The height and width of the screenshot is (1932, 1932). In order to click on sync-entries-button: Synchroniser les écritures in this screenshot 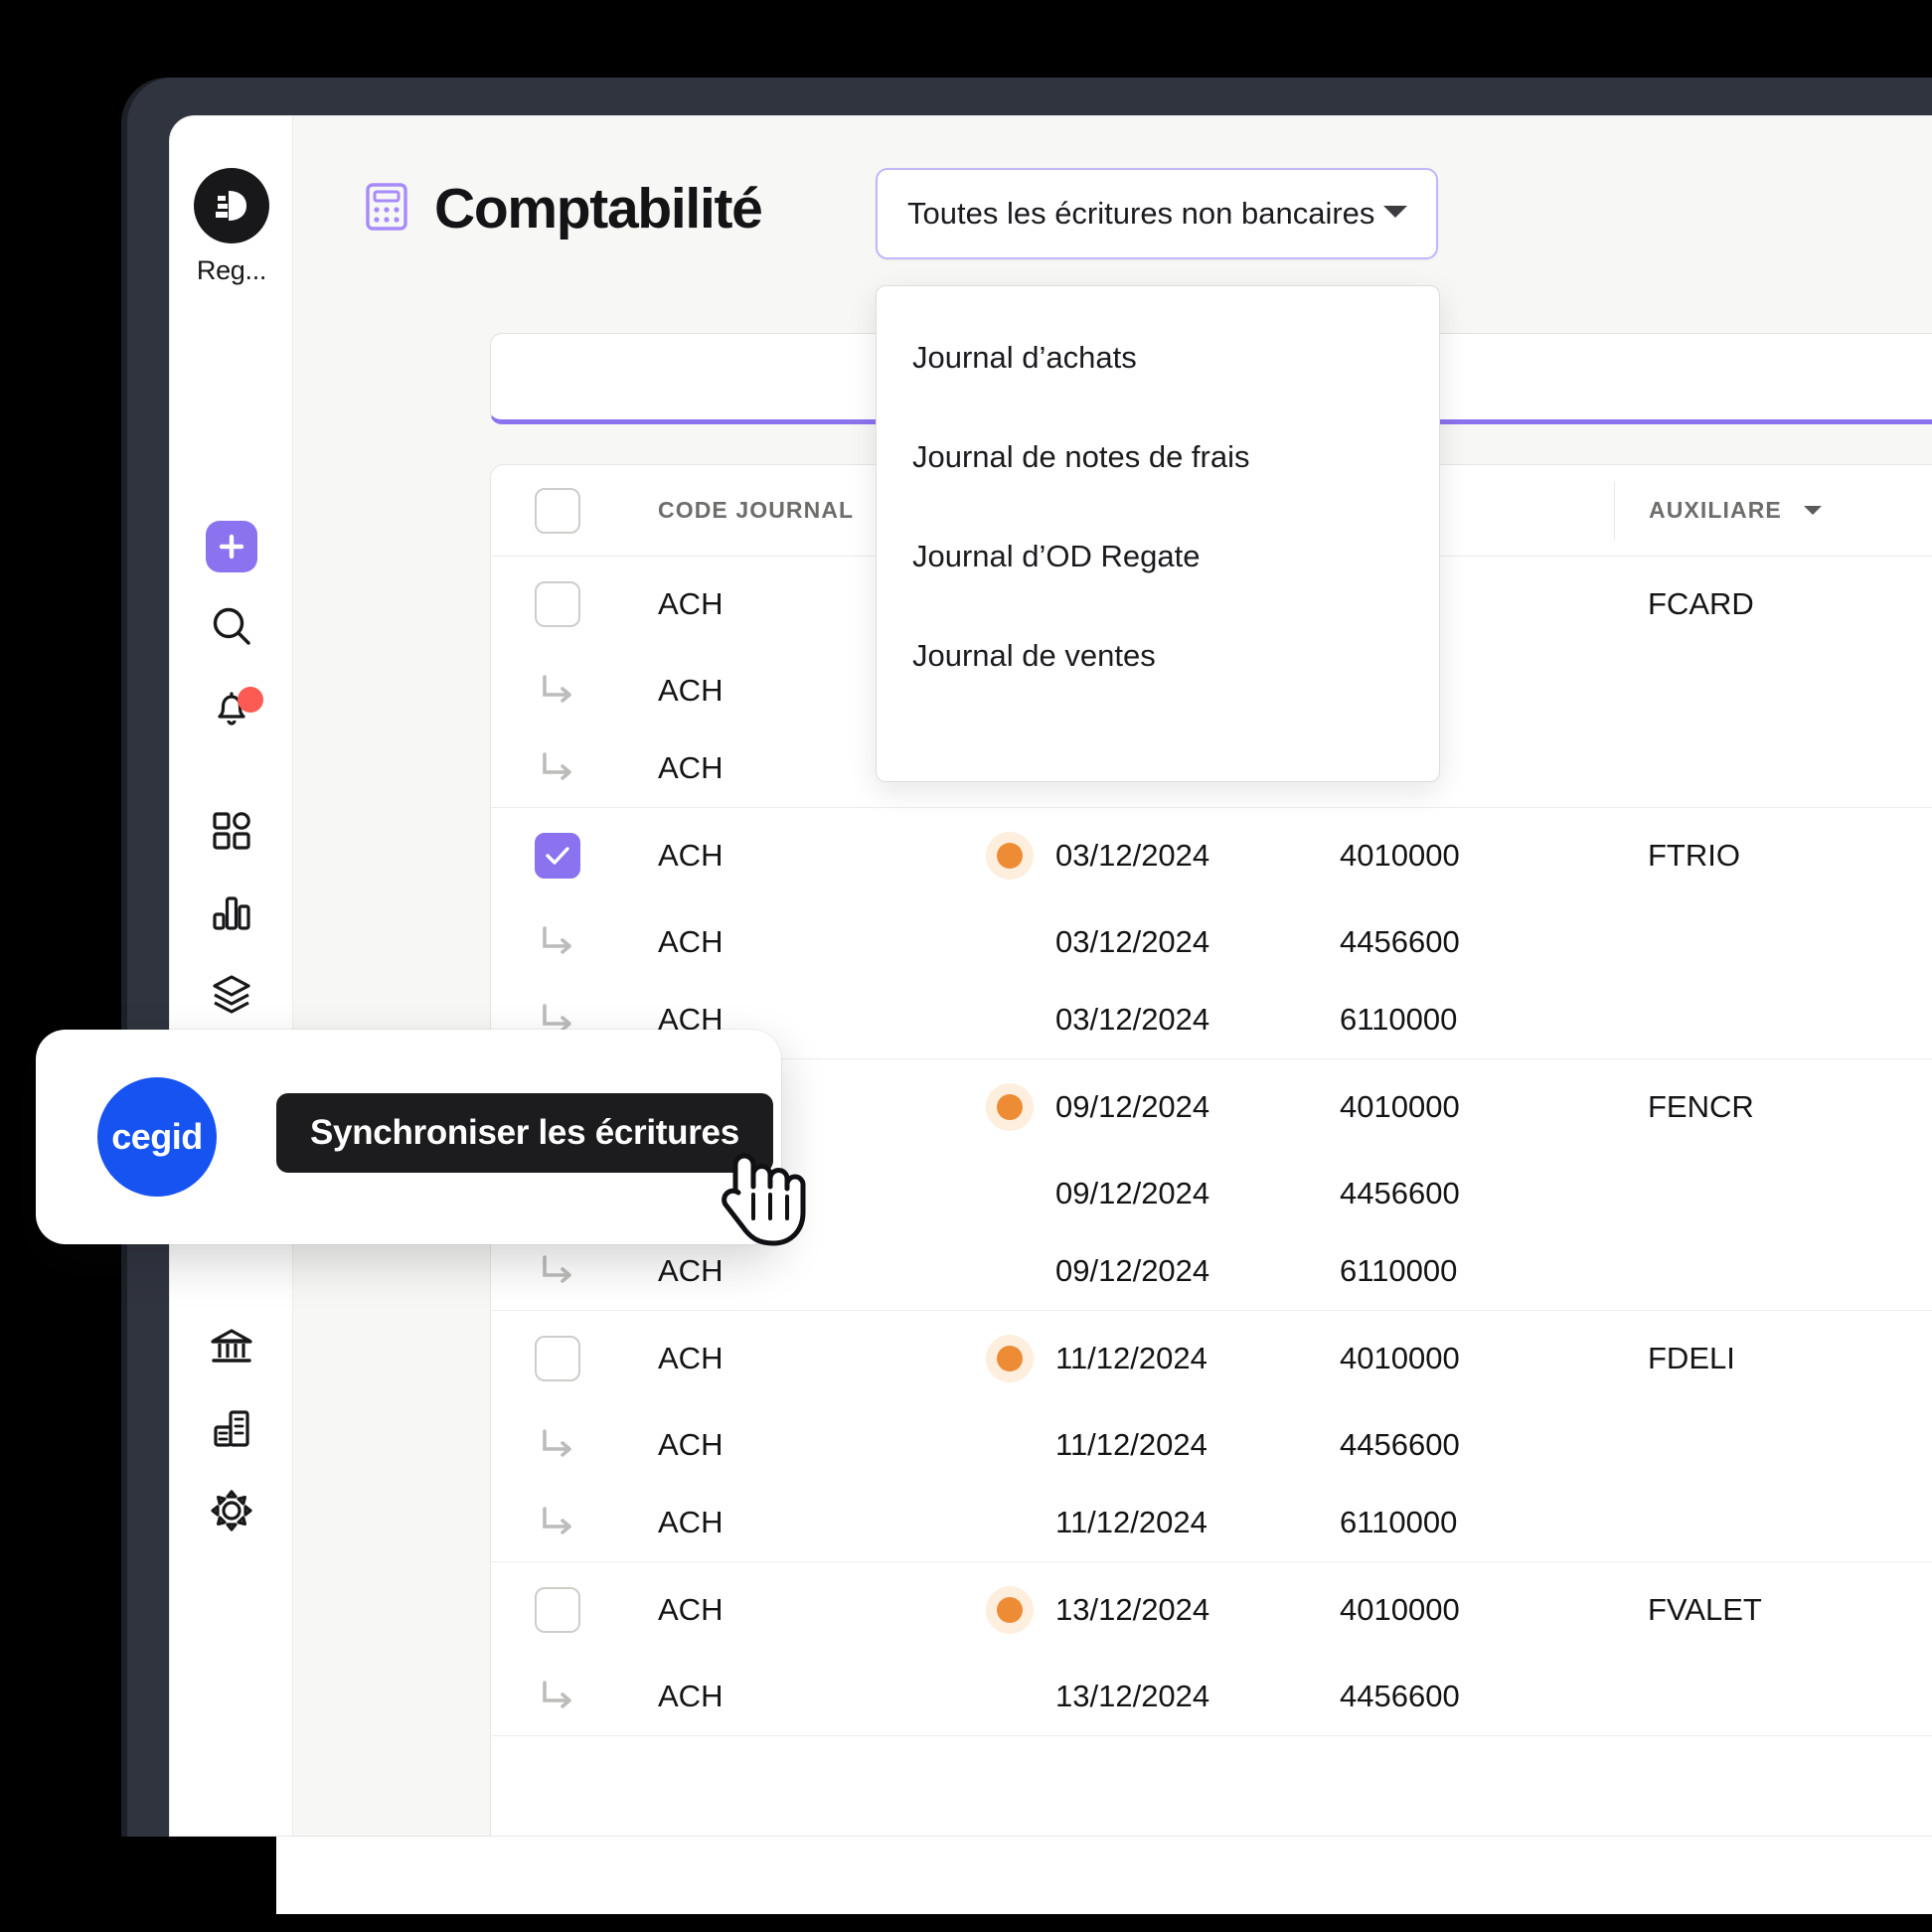, I will do `click(524, 1133)`.